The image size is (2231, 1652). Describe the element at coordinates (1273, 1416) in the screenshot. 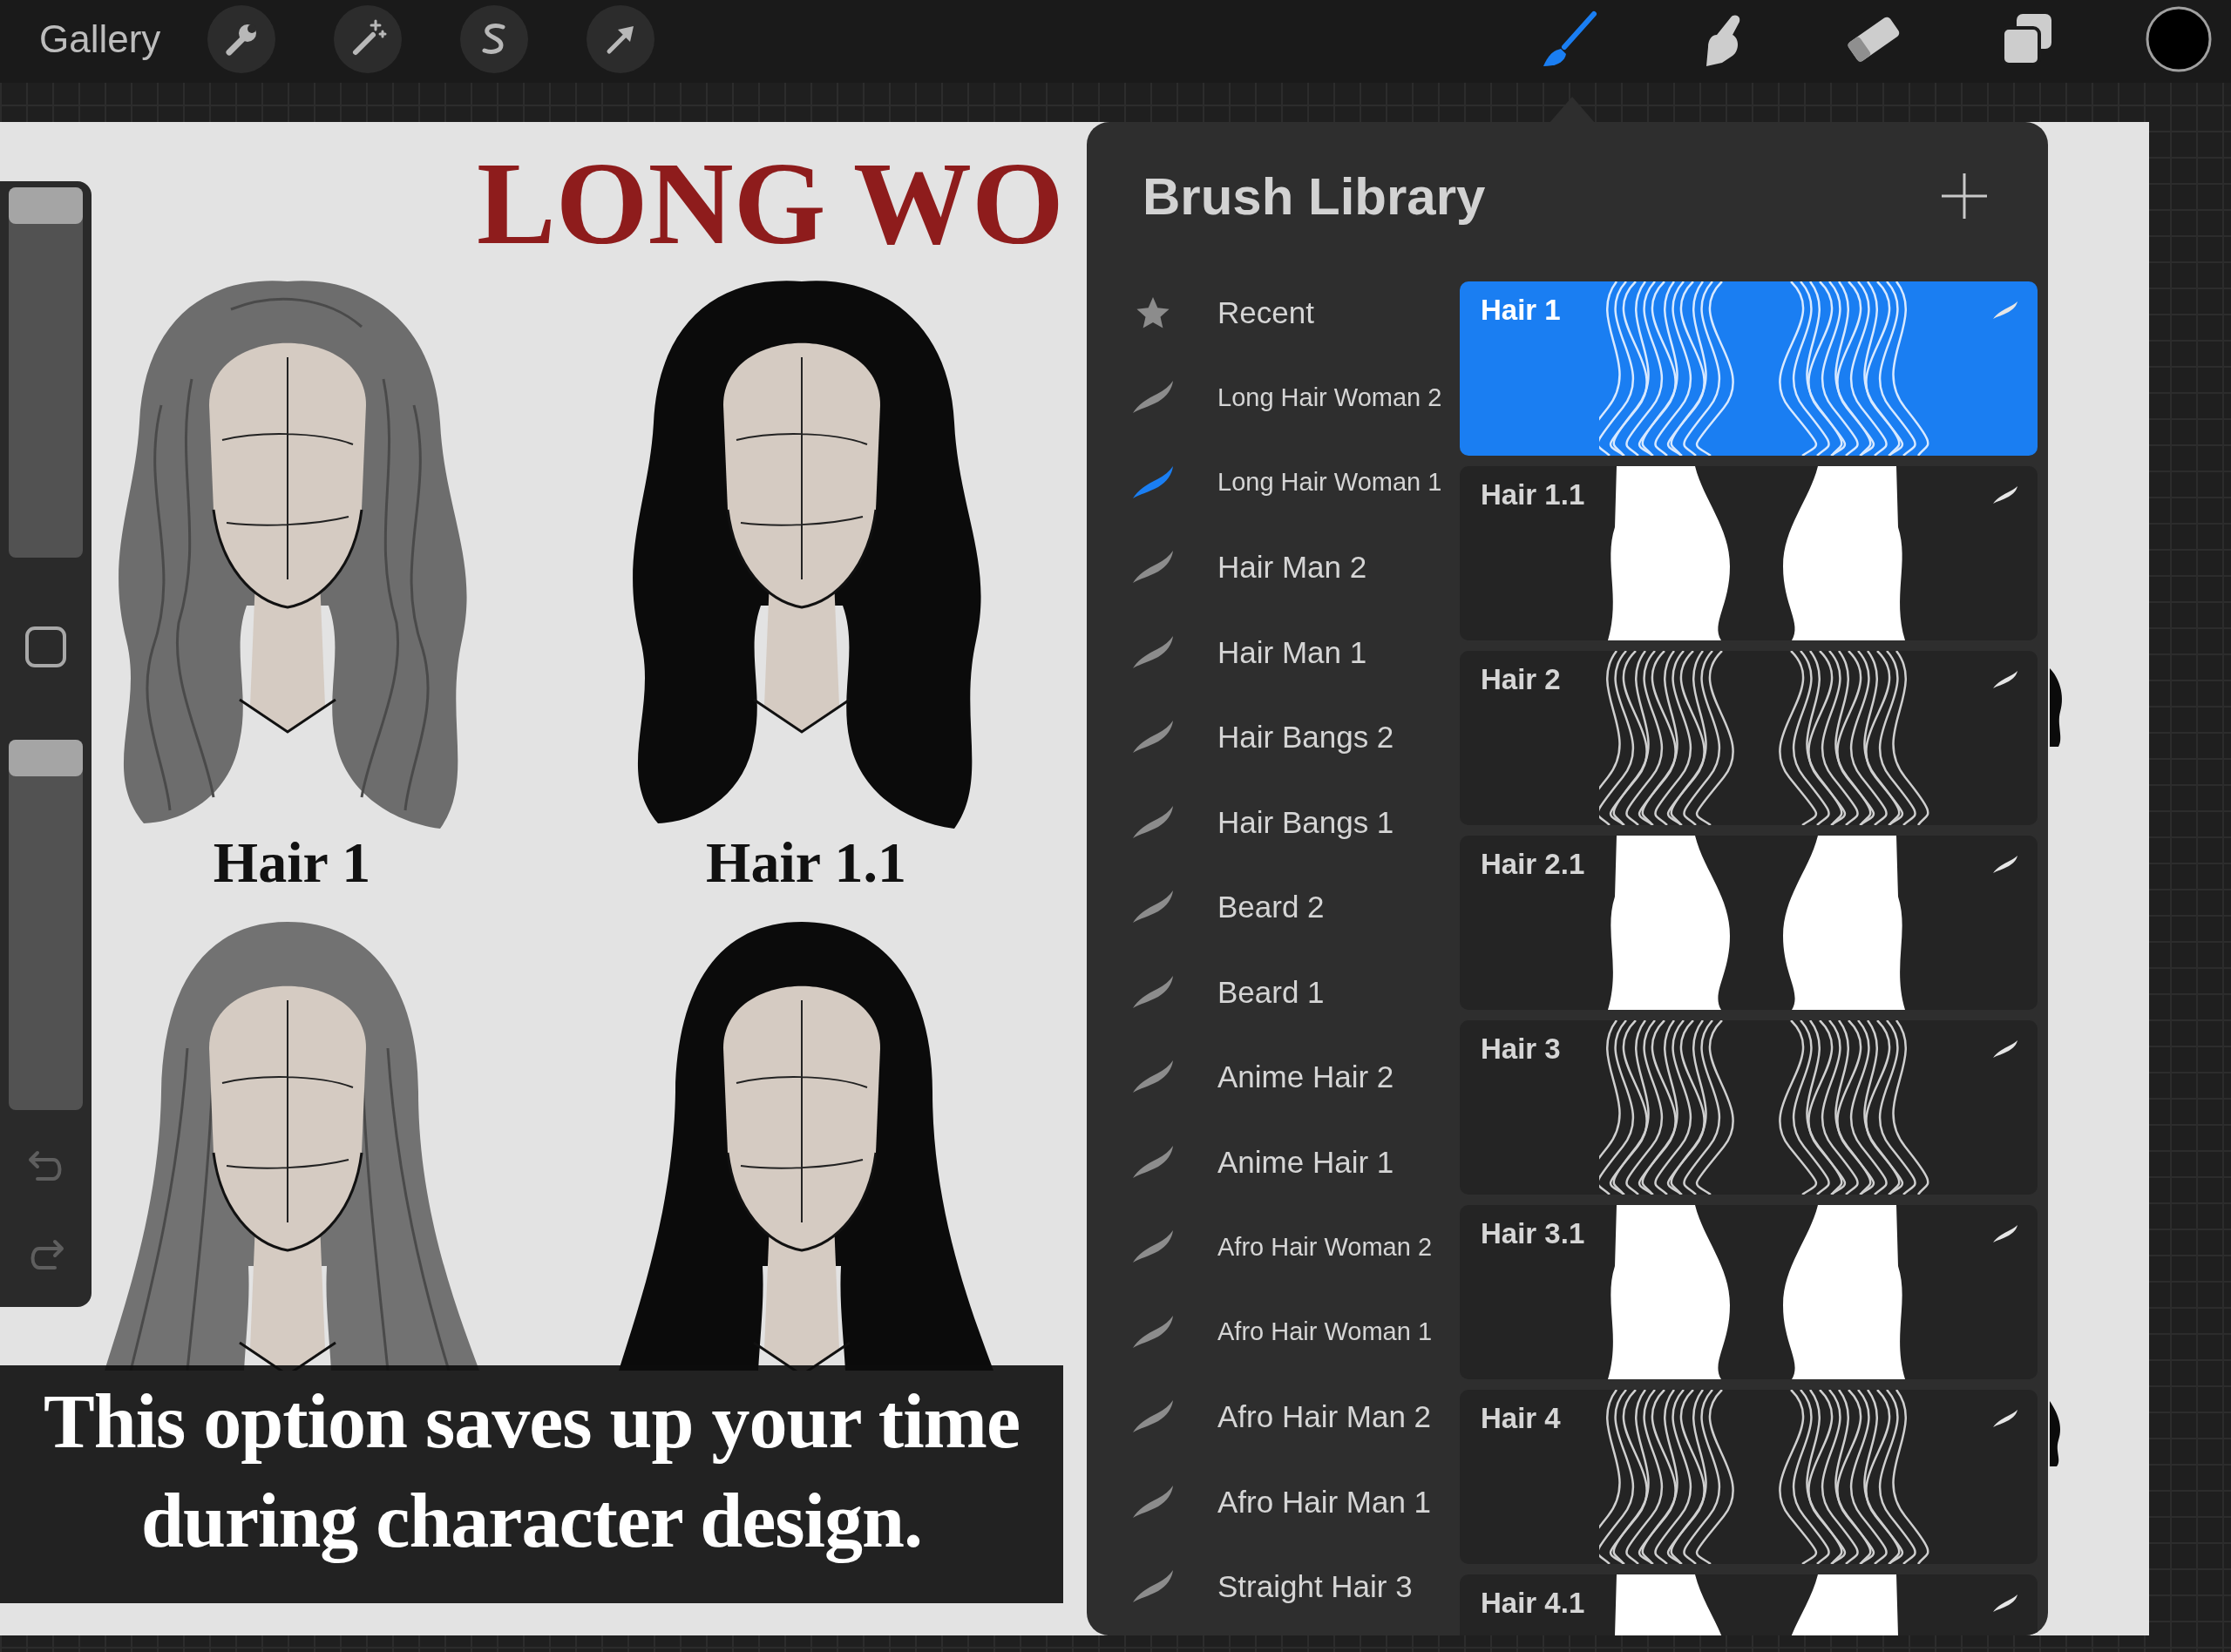

I see `brush-set-item: Afro Hair Man 2` at that location.